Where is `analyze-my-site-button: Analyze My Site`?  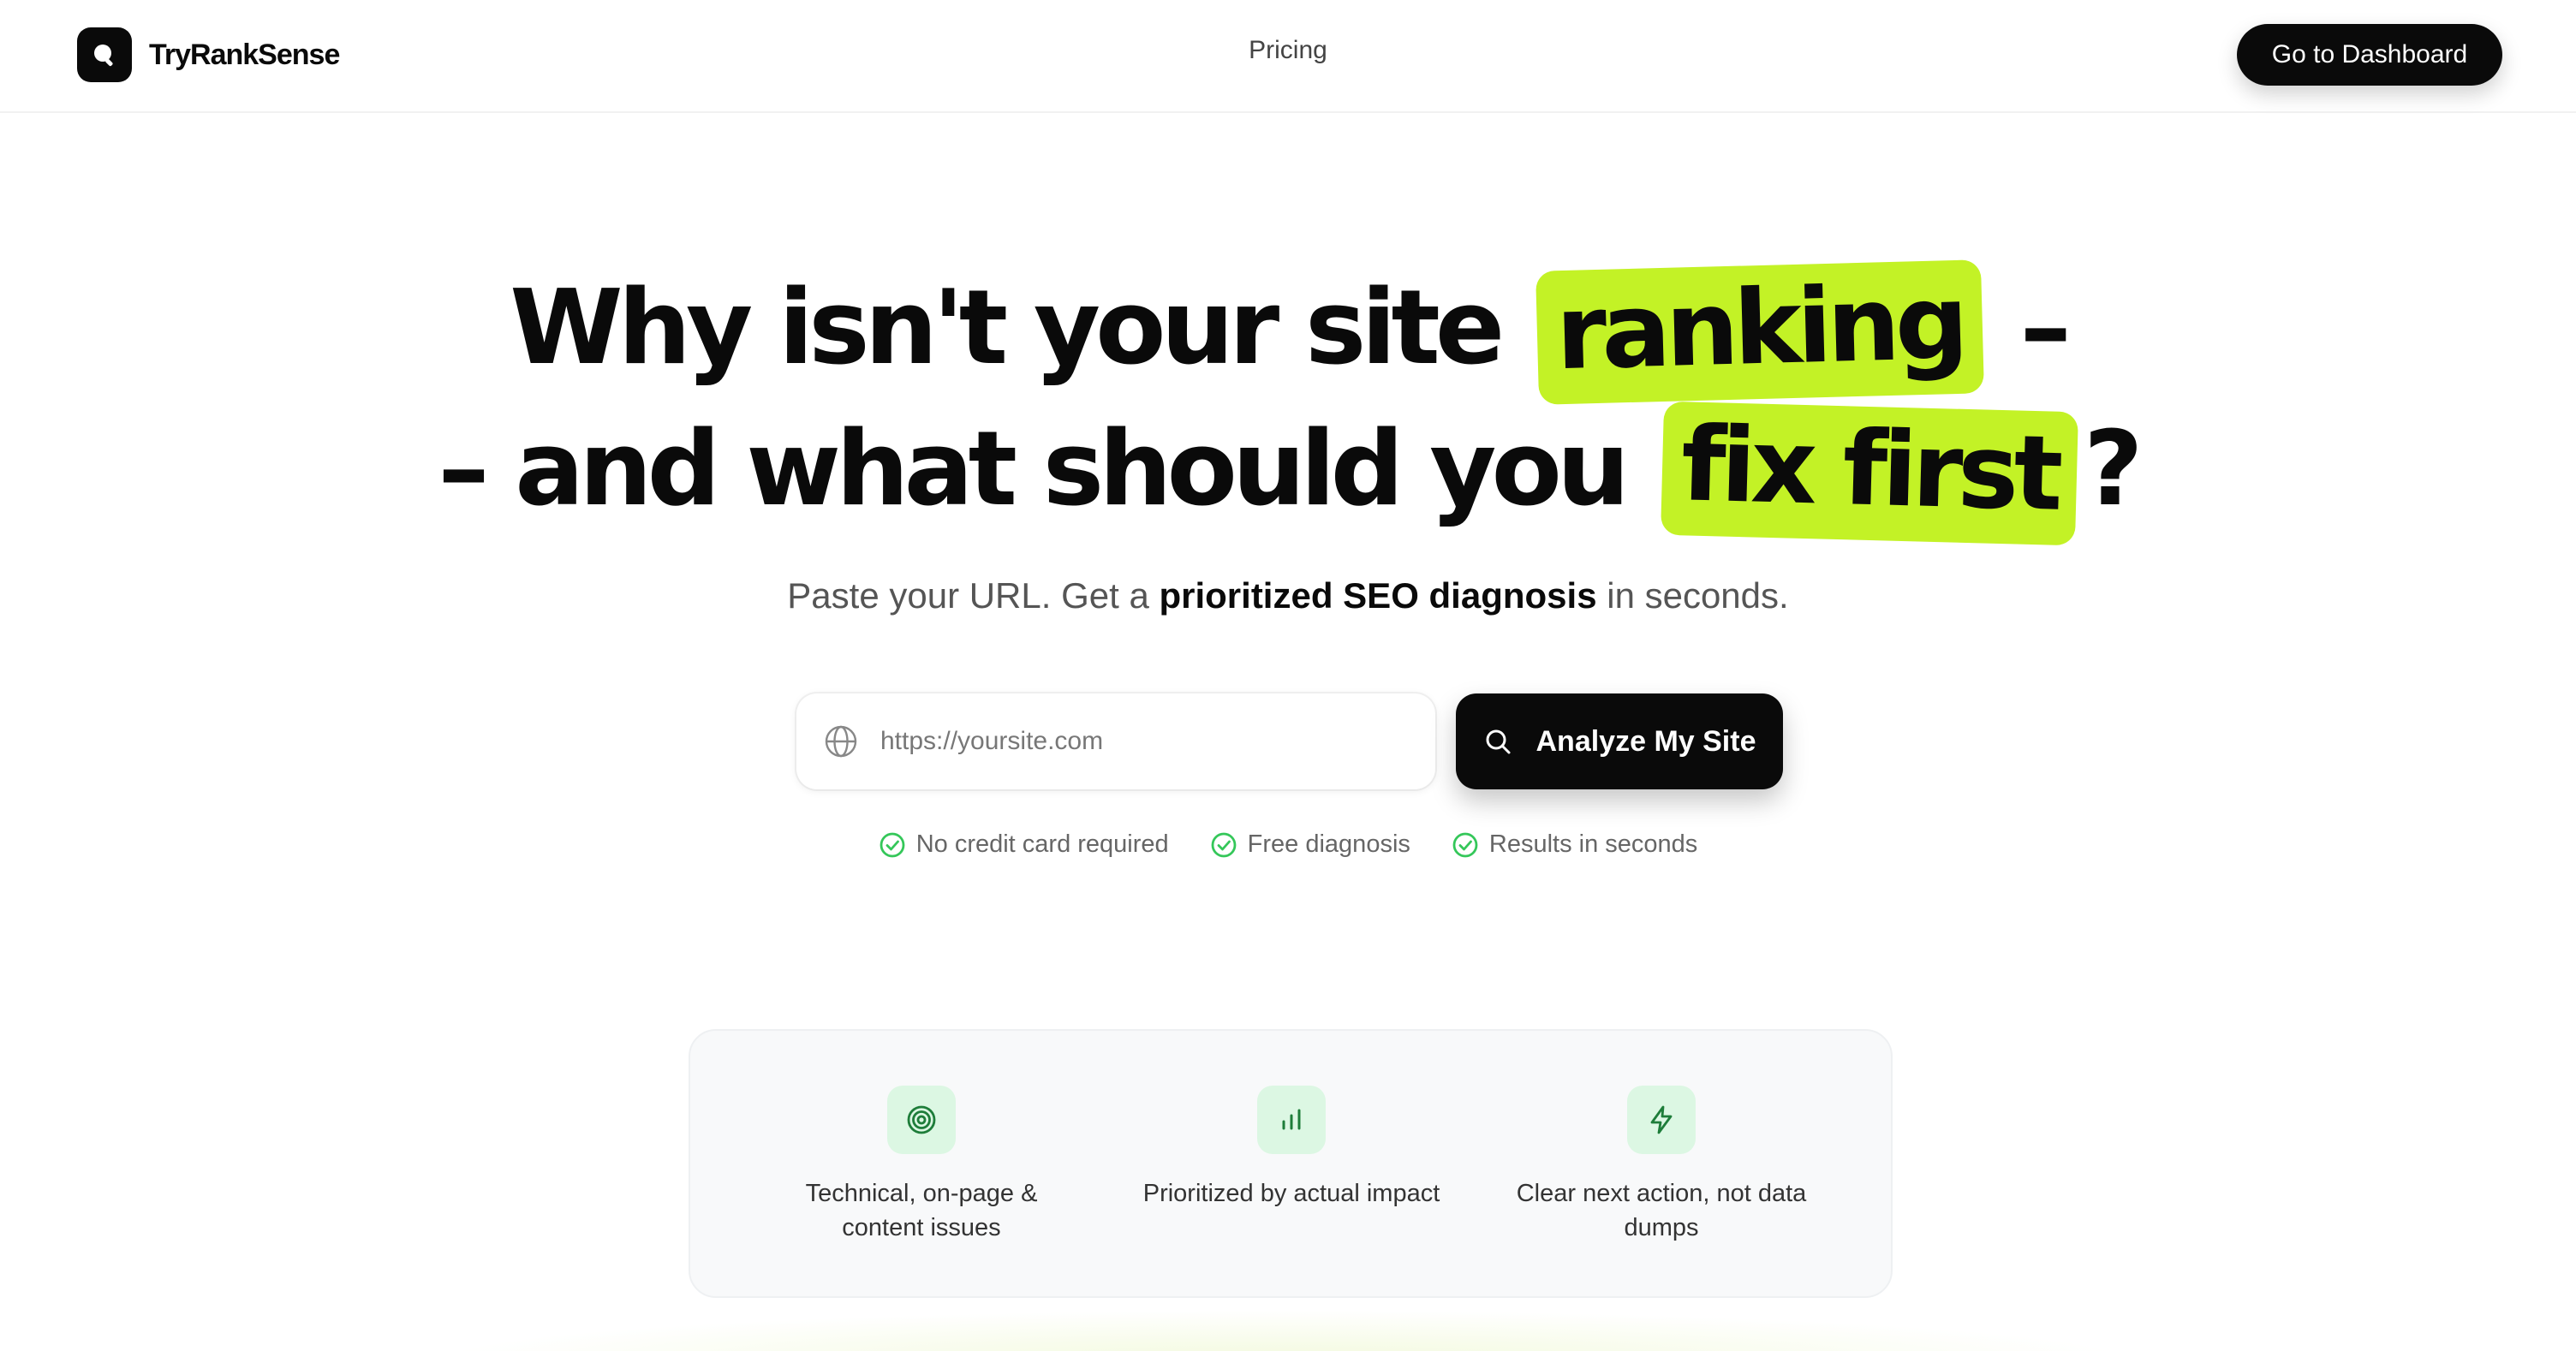
analyze-my-site-button: Analyze My Site is located at coordinates (1620, 741).